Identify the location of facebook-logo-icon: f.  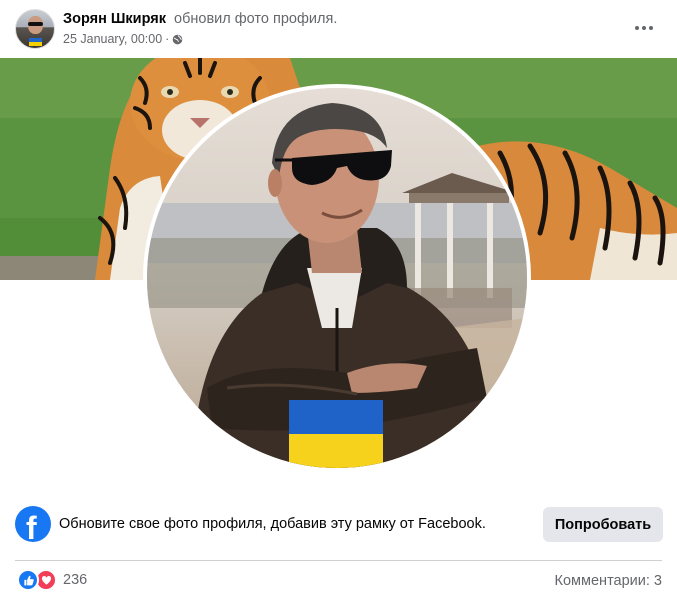
(33, 524).